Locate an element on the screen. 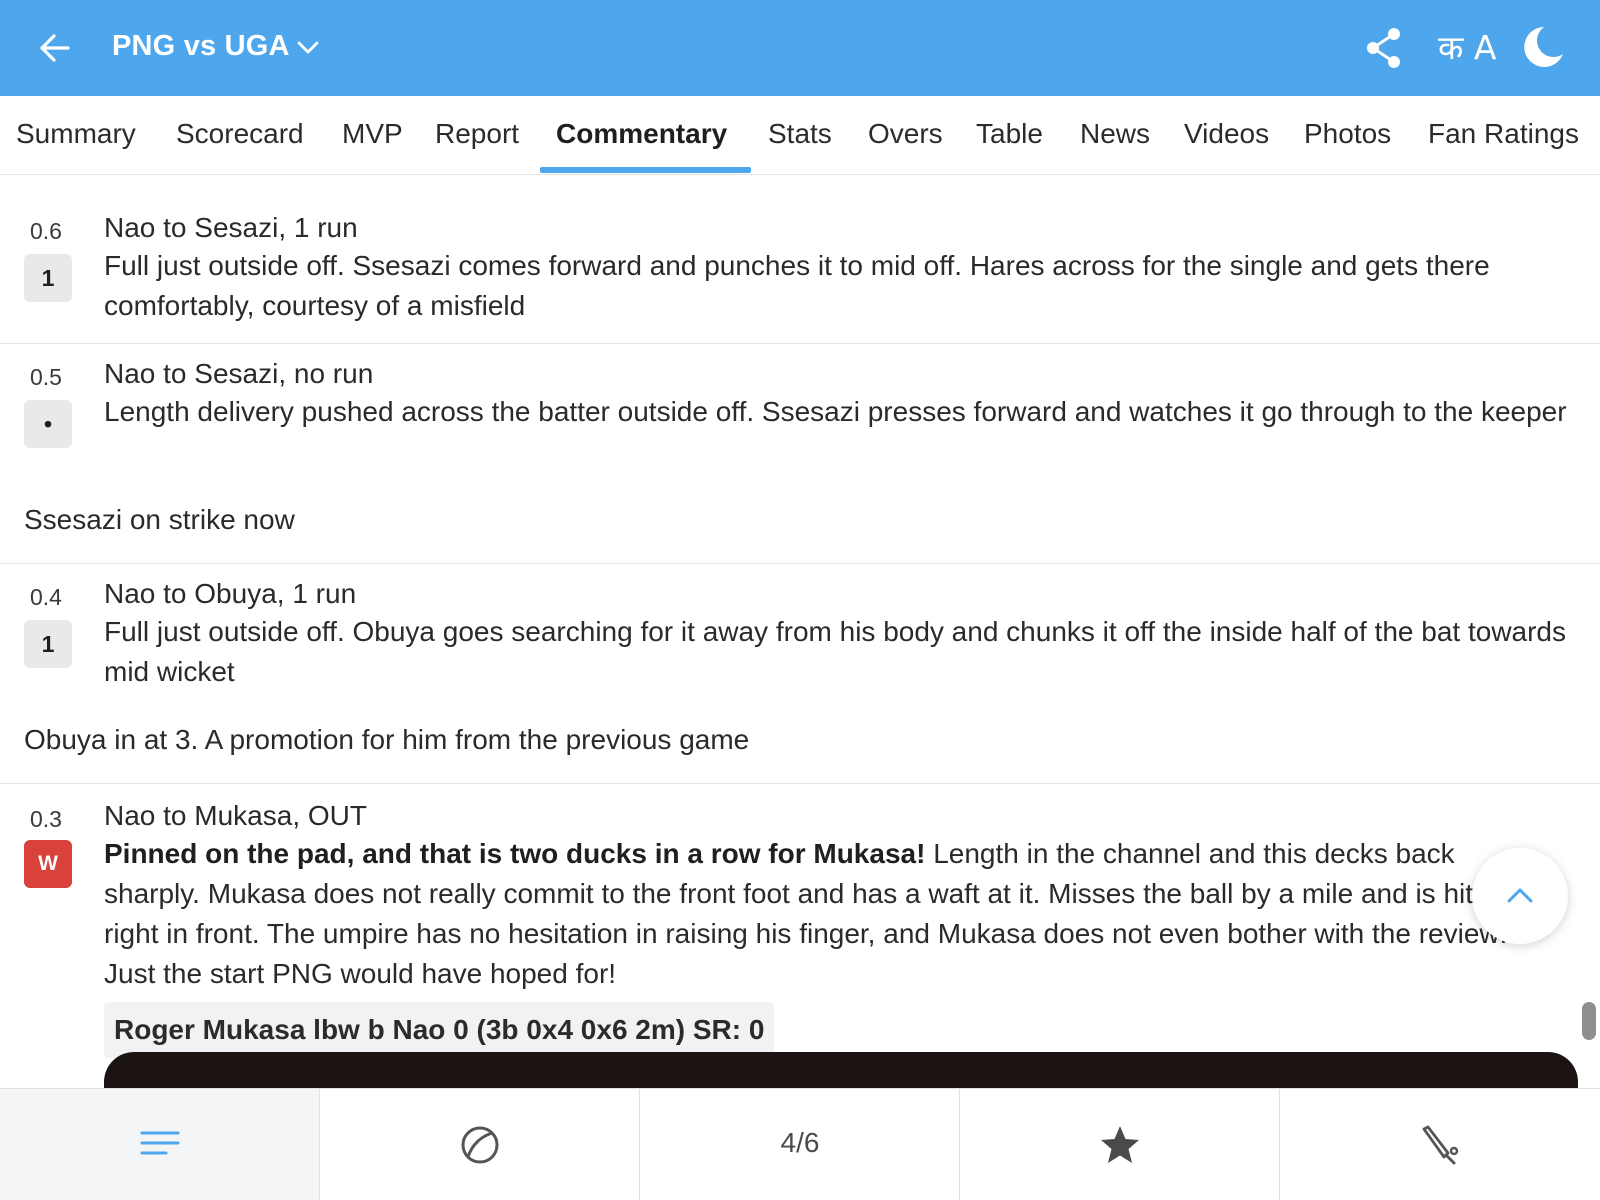  wicket-badge: W is located at coordinates (48, 864).